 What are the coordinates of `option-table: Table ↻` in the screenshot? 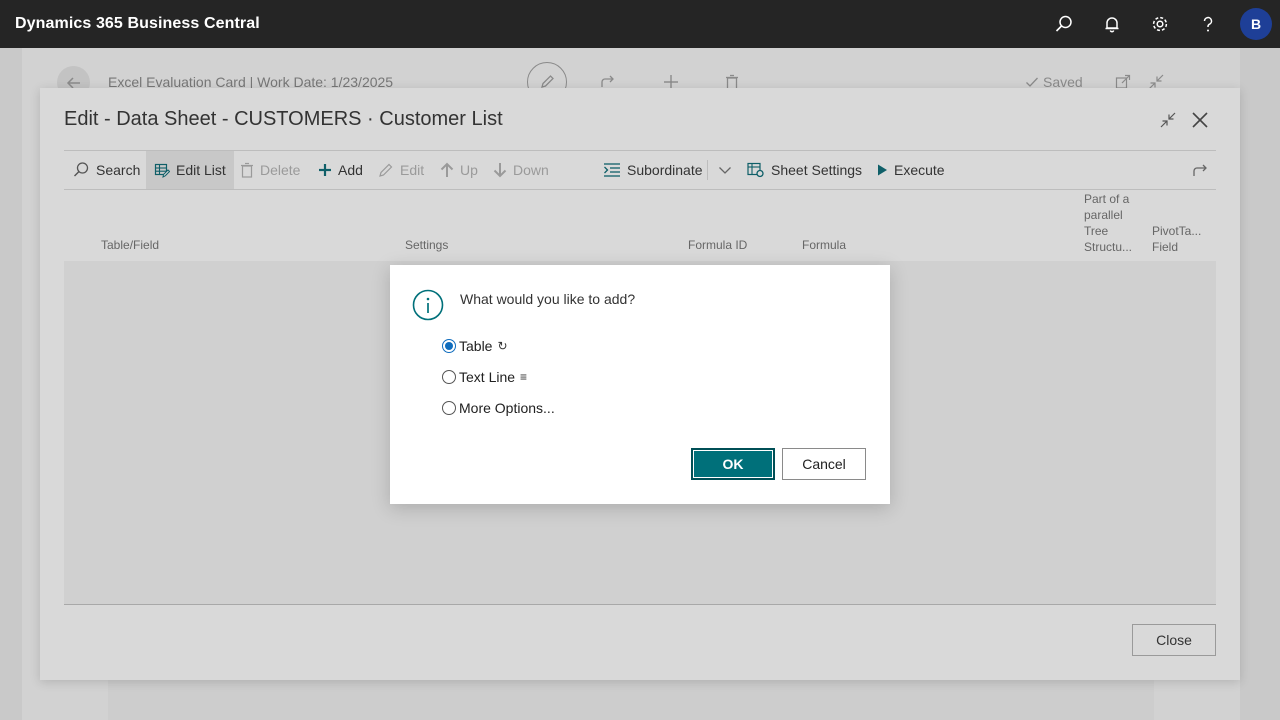 It's located at (475, 346).